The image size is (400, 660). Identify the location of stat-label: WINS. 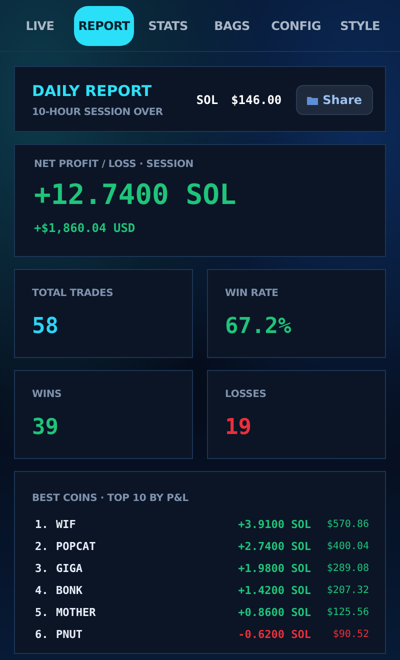
(47, 394).